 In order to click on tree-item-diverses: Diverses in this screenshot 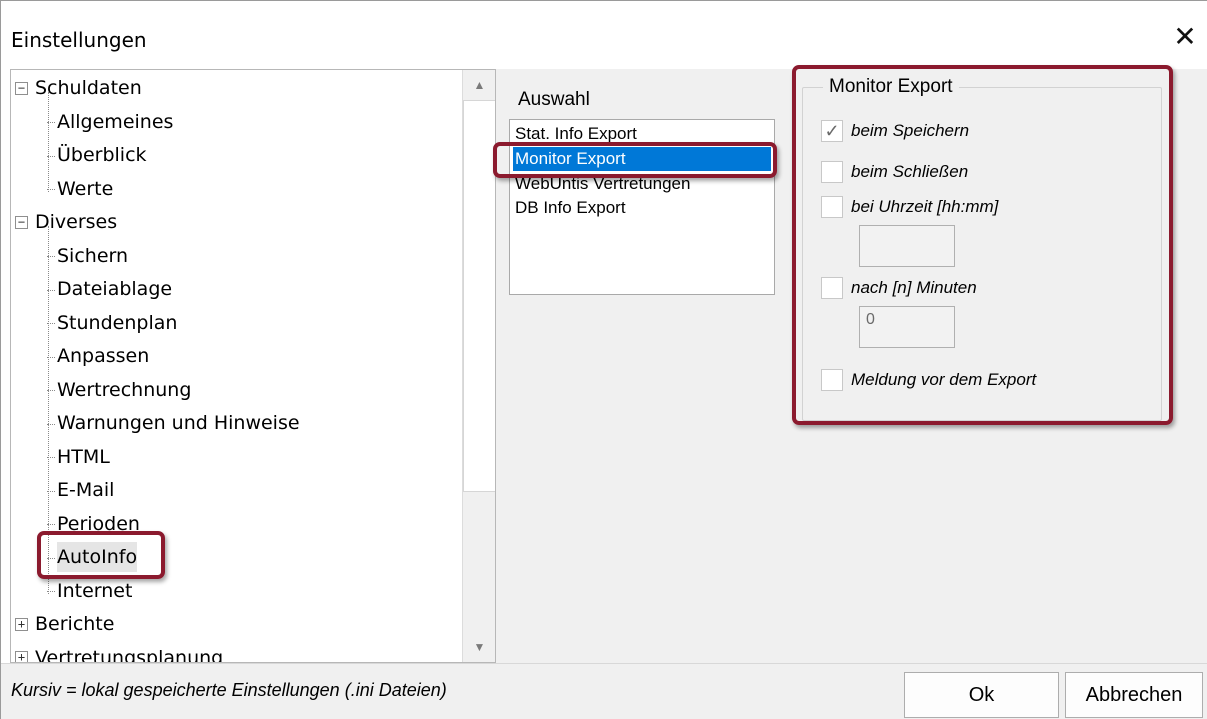, I will do `click(76, 222)`.